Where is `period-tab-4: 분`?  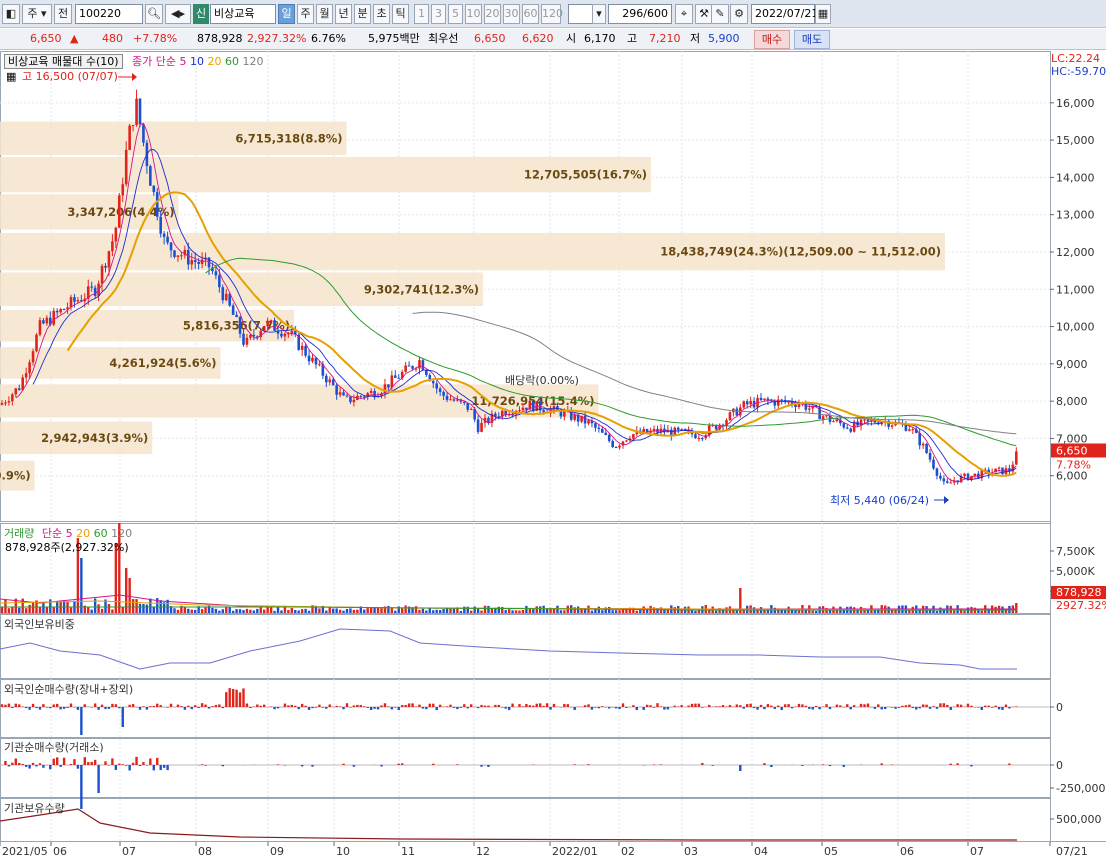 period-tab-4: 분 is located at coordinates (362, 14).